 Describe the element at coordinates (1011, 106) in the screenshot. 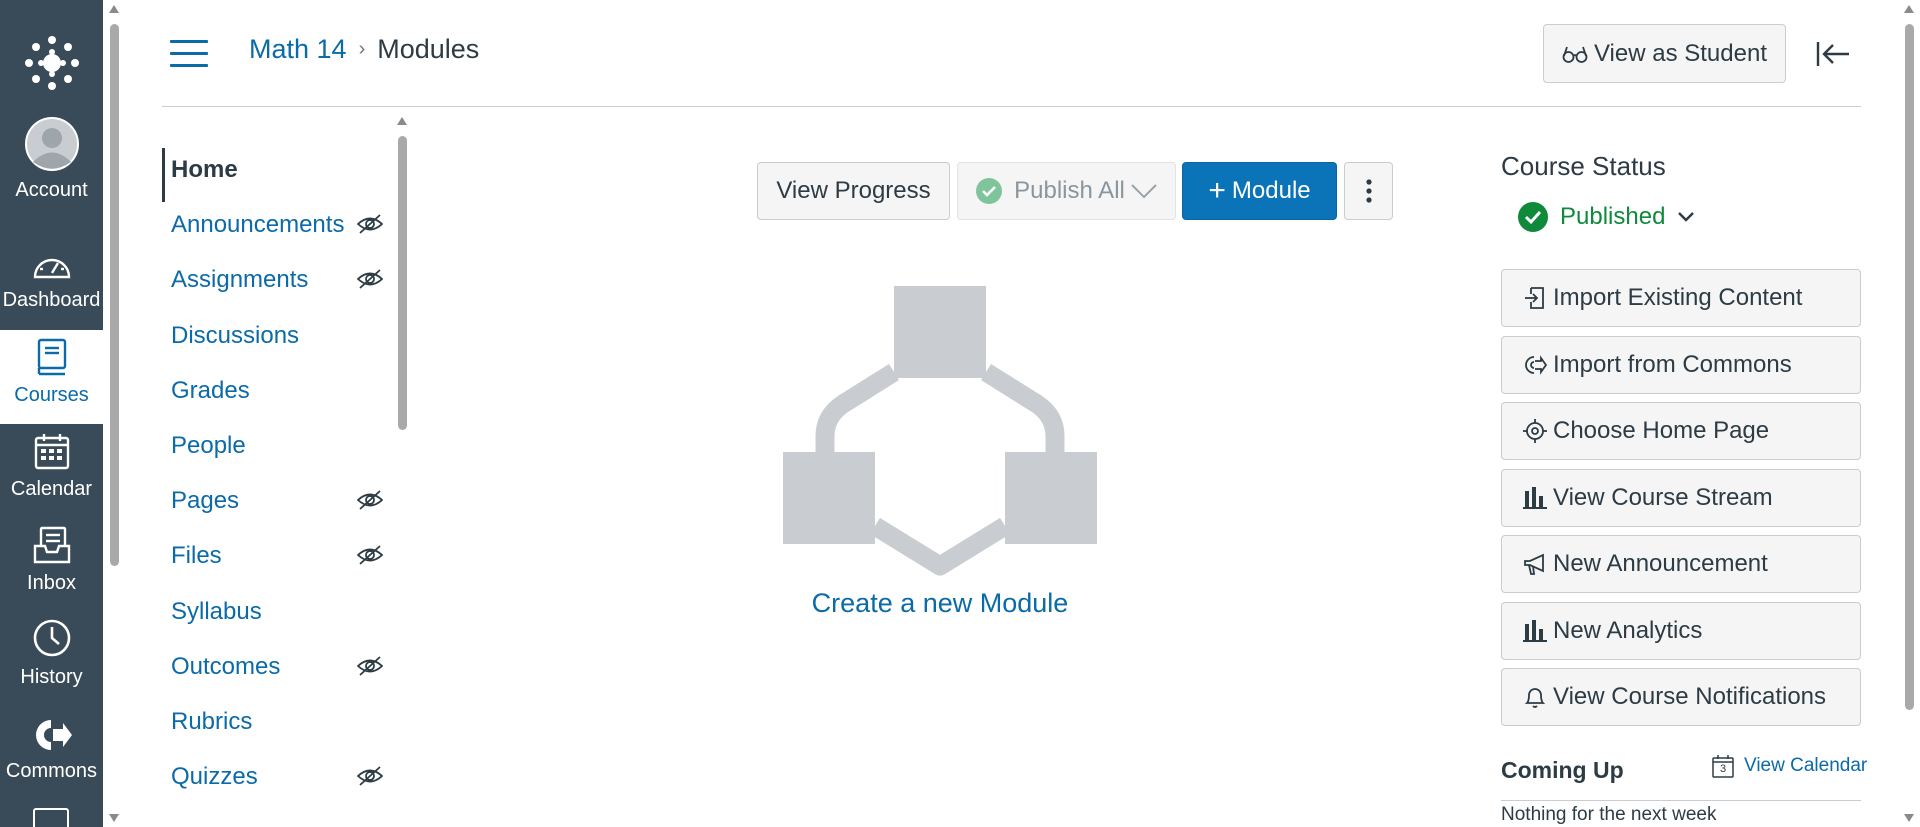

I see `header-divider` at that location.